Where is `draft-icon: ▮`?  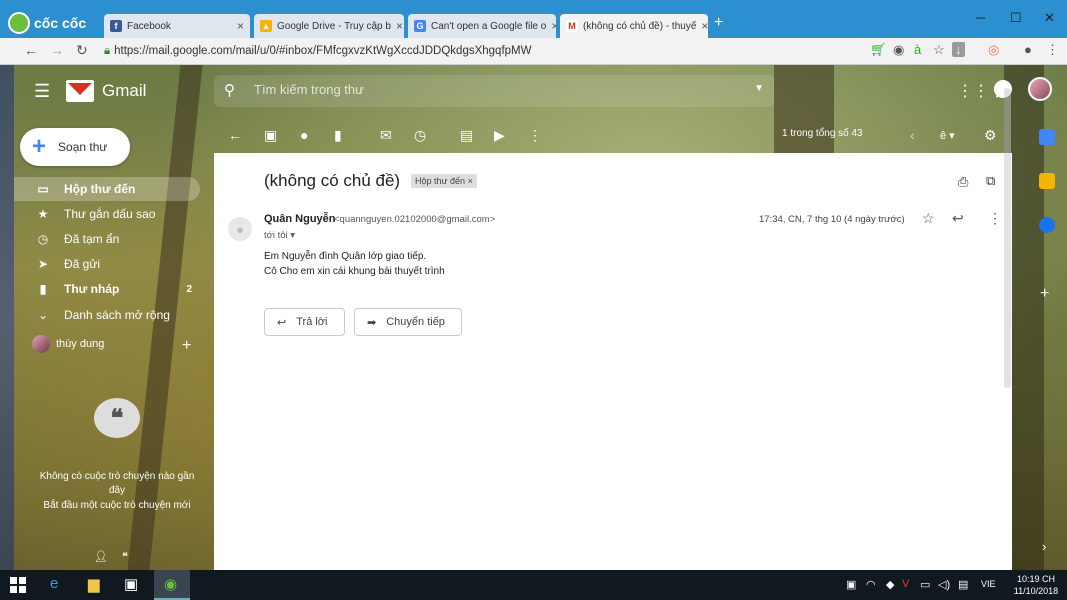 draft-icon: ▮ is located at coordinates (43, 289).